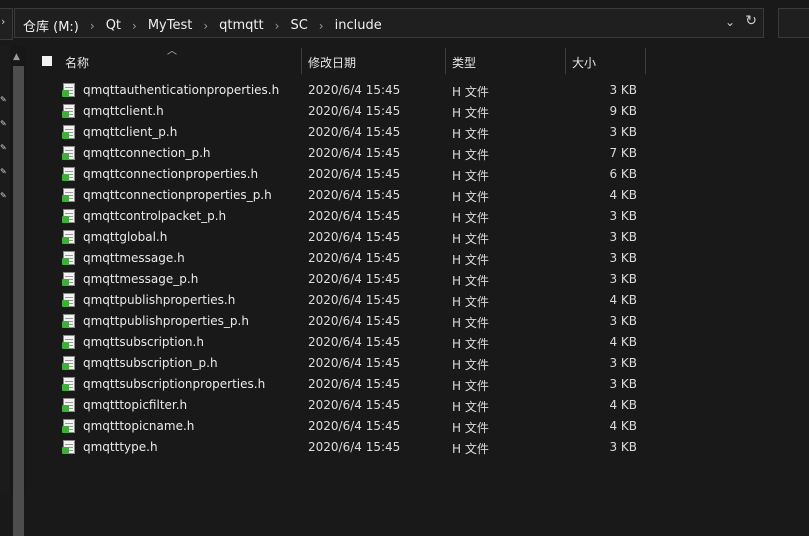 The image size is (809, 536). What do you see at coordinates (16, 57) in the screenshot?
I see `scroll-up-arrow-icon: ▲` at bounding box center [16, 57].